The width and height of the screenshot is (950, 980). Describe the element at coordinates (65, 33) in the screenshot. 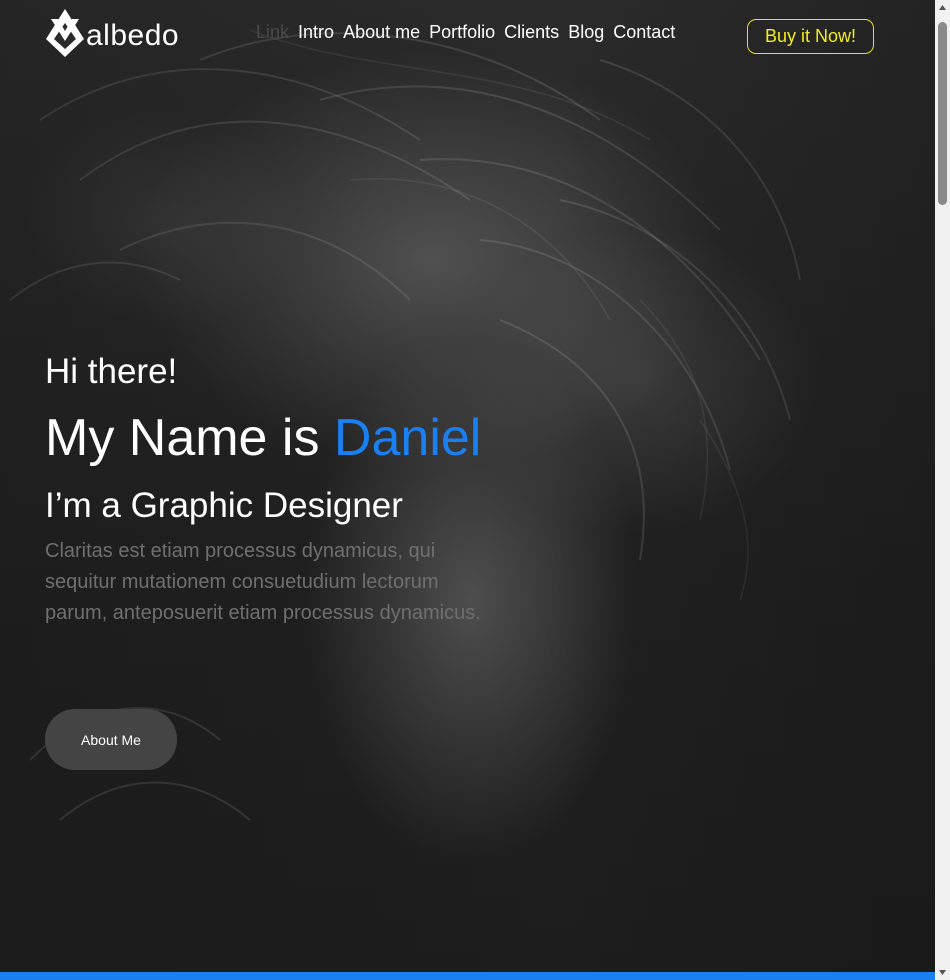

I see `albedo-logo-icon` at that location.